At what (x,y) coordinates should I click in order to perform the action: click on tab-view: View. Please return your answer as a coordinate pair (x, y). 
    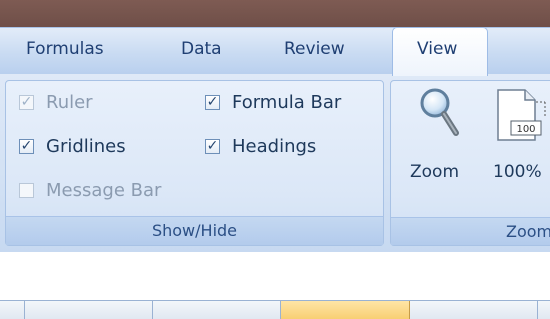
    Looking at the image, I should click on (440, 51).